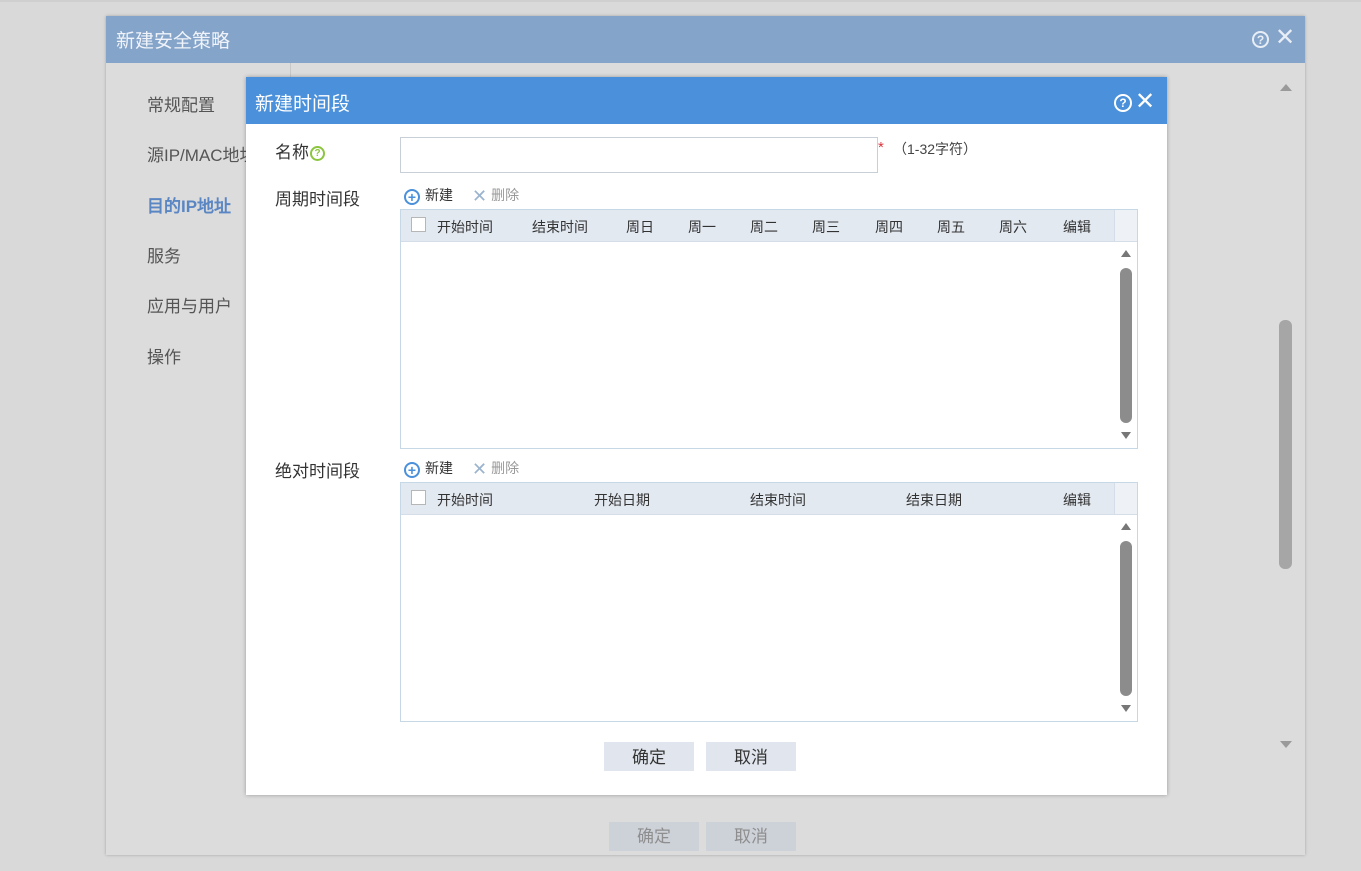 The height and width of the screenshot is (871, 1361). Describe the element at coordinates (173, 41) in the screenshot. I see `outer-dialog-title: 新建安全策略` at that location.